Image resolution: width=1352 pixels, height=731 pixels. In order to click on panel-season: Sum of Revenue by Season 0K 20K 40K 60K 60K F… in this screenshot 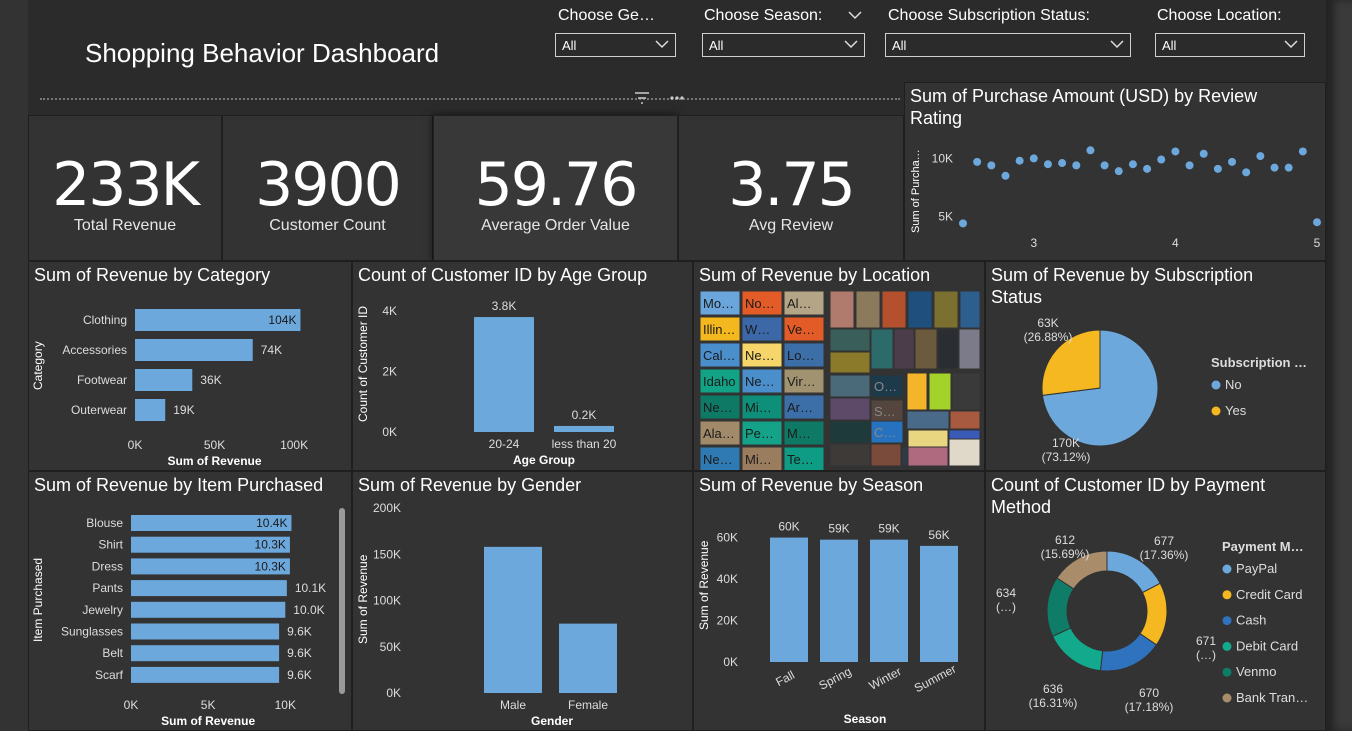, I will do `click(839, 601)`.